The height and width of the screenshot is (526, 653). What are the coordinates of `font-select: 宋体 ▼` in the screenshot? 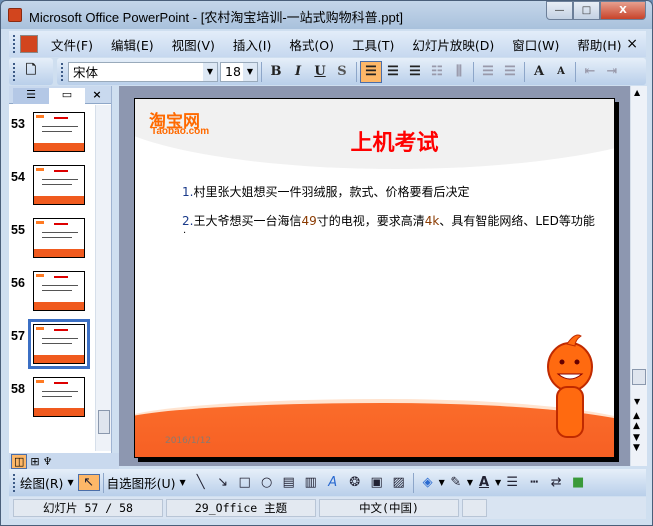 It's located at (143, 71).